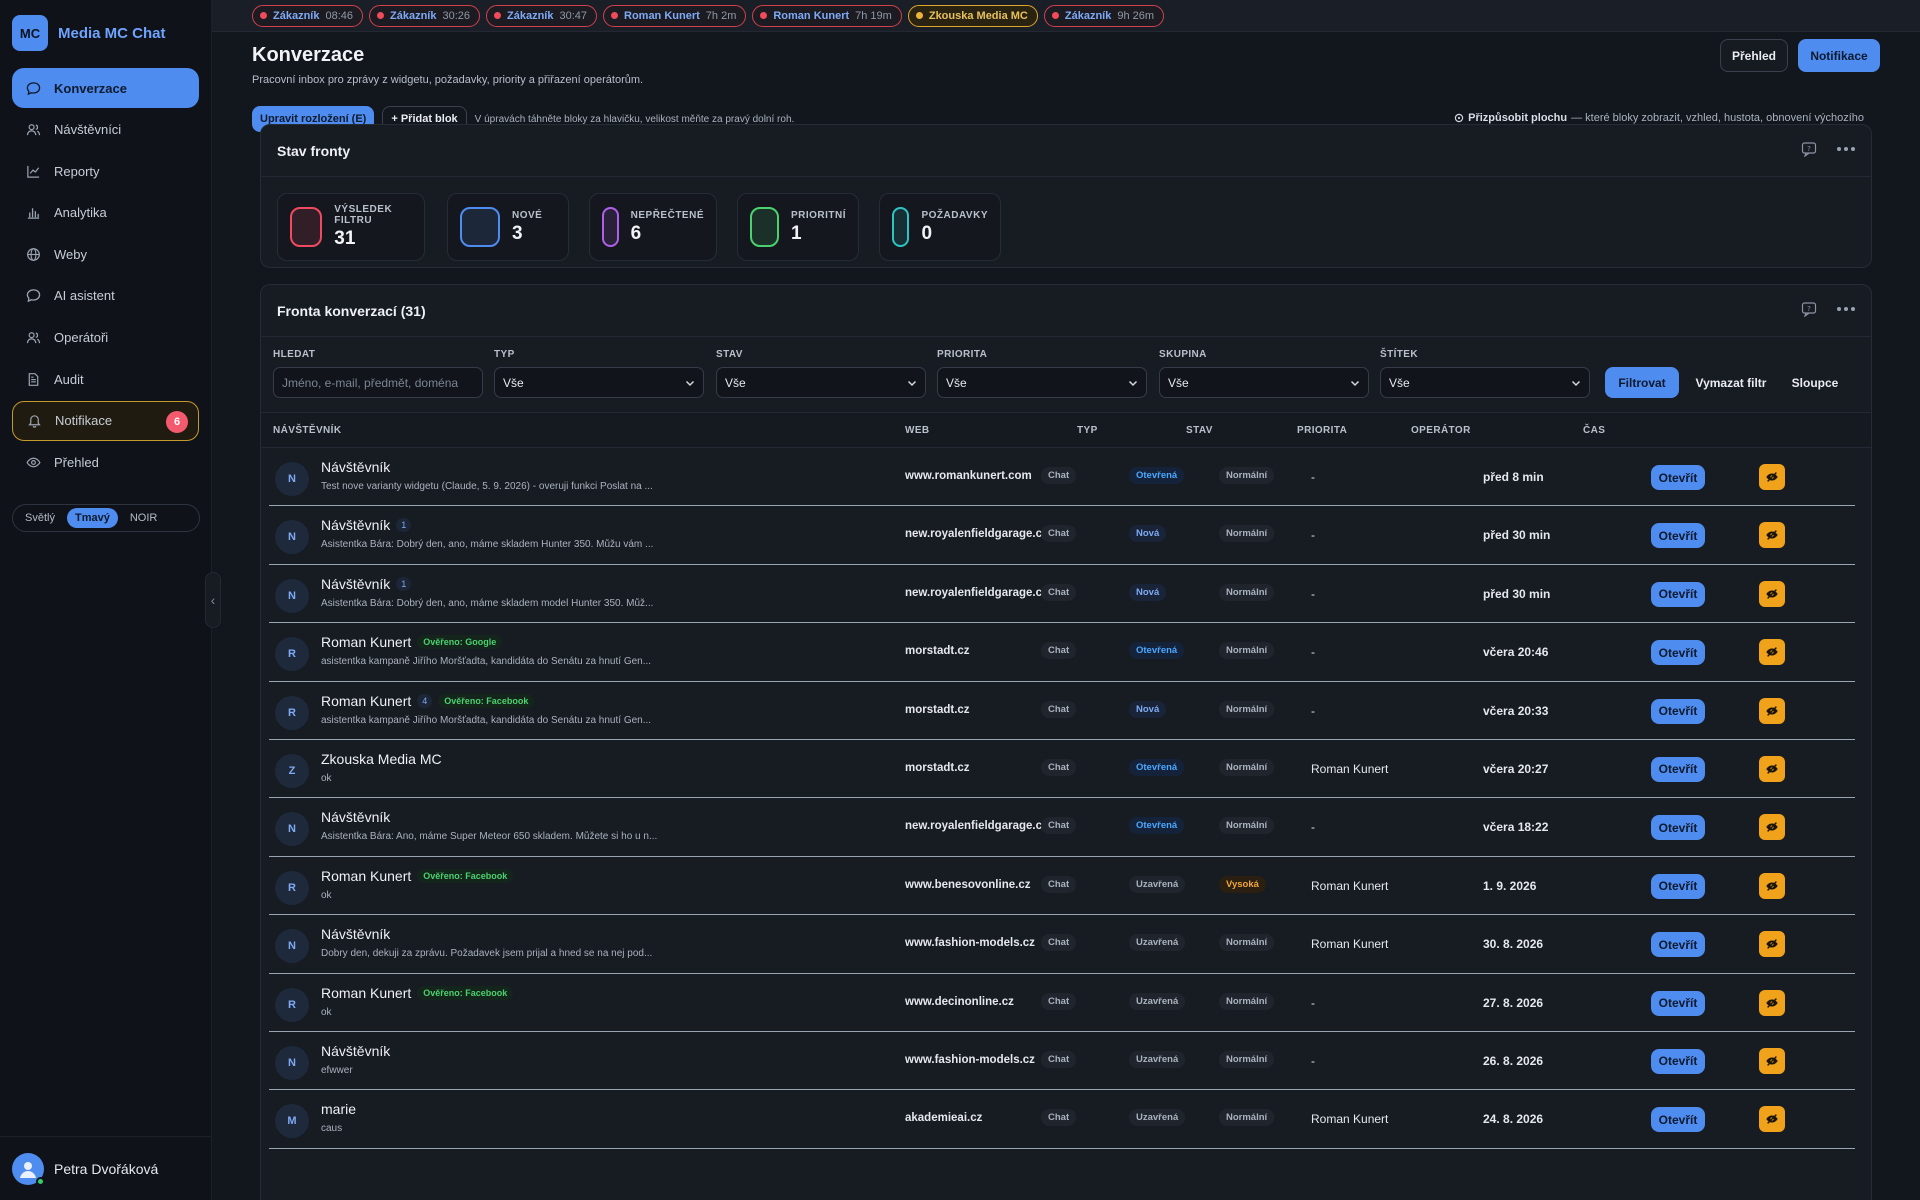  What do you see at coordinates (821, 382) in the screenshot?
I see `state-select: Vše` at bounding box center [821, 382].